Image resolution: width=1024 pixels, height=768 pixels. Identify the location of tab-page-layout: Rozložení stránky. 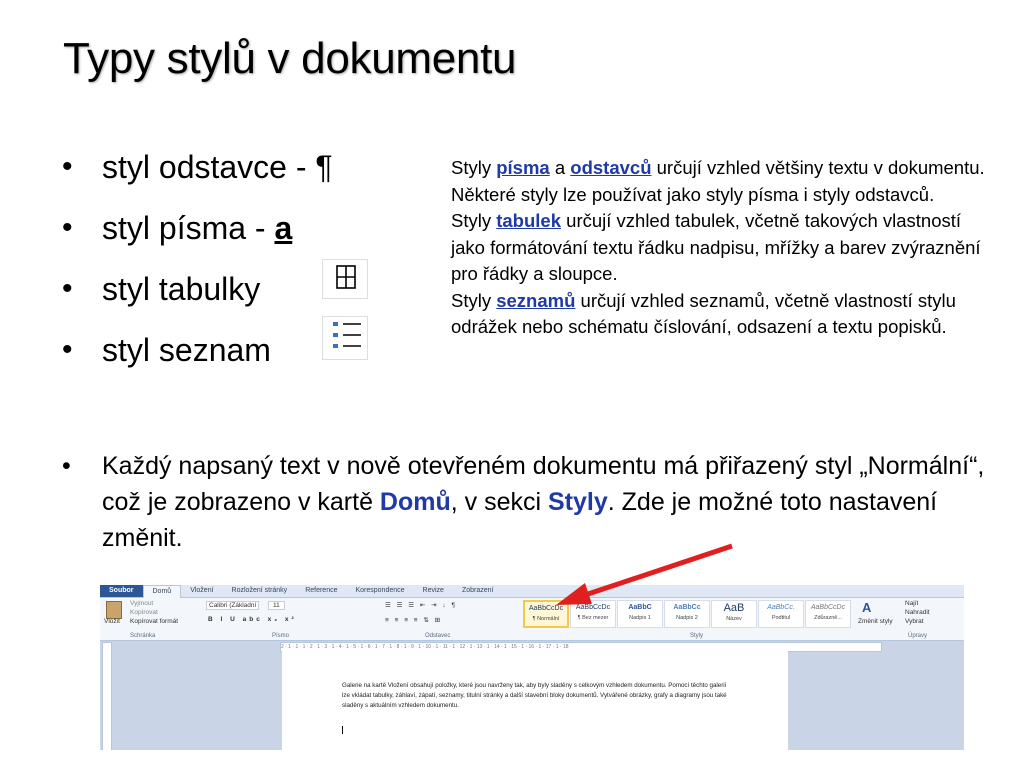
(260, 591).